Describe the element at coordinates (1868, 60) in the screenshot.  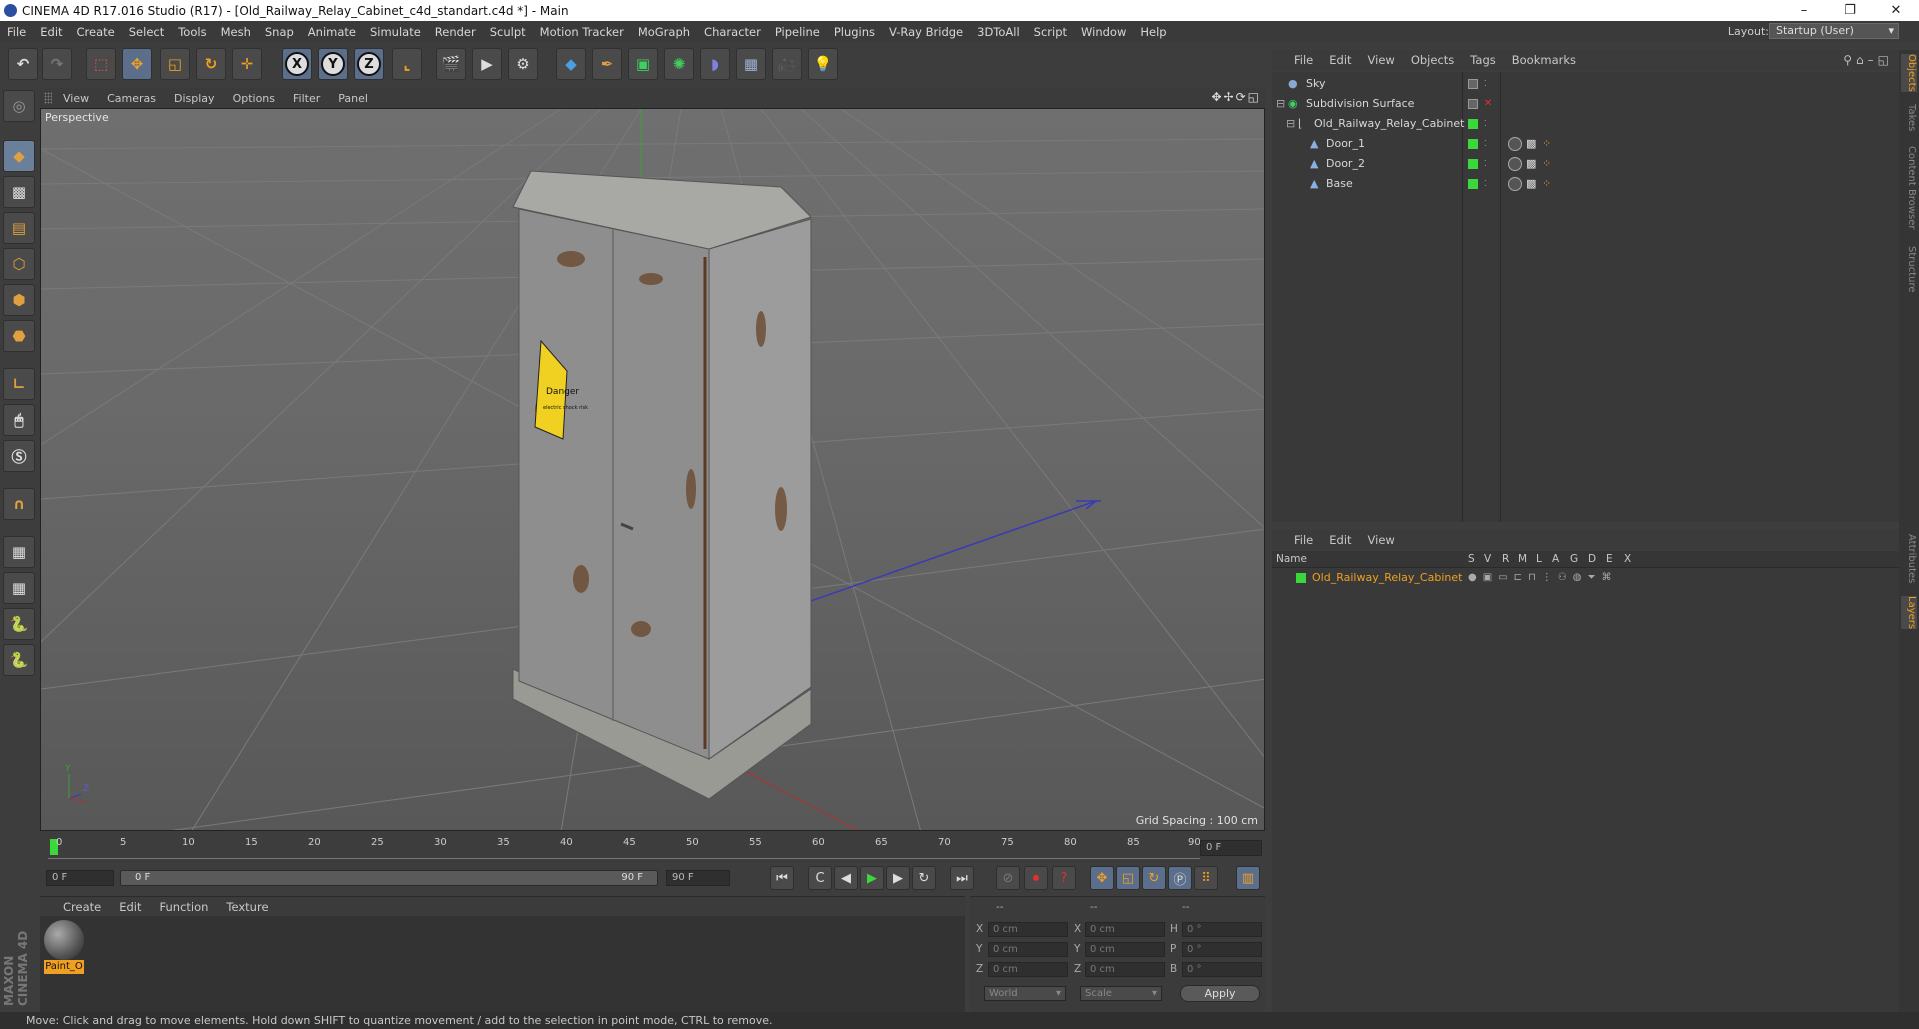
I see `om-search-home-icons: ⚲⌂–◱` at that location.